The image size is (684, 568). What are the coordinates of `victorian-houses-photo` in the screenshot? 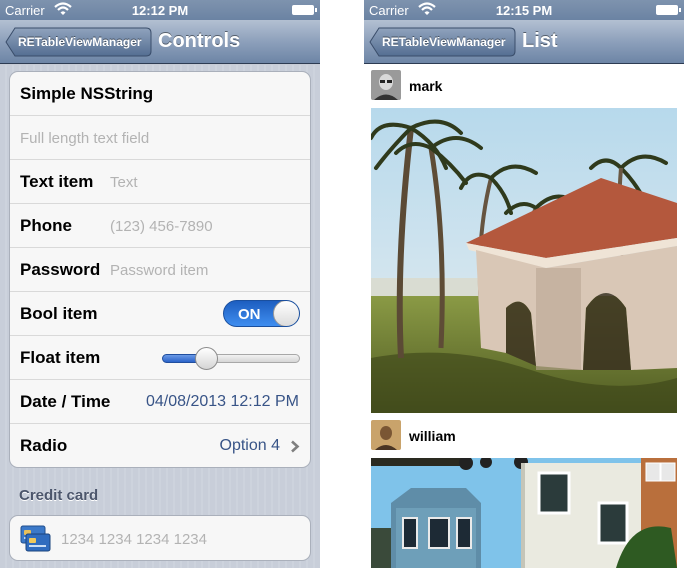 It's located at (524, 513).